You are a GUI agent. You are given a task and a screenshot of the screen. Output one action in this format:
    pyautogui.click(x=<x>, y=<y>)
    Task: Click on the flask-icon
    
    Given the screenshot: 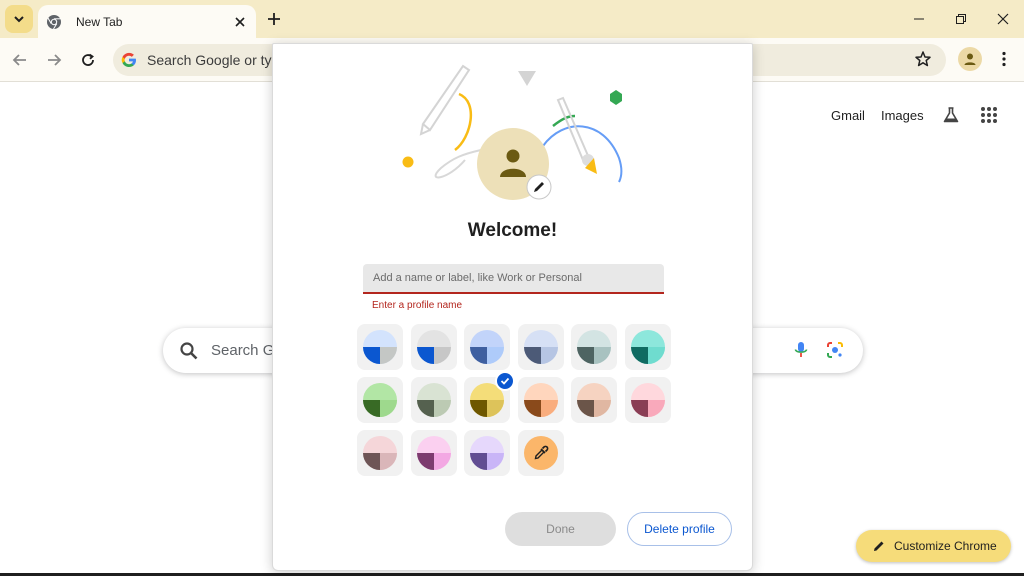 What is the action you would take?
    pyautogui.click(x=951, y=115)
    